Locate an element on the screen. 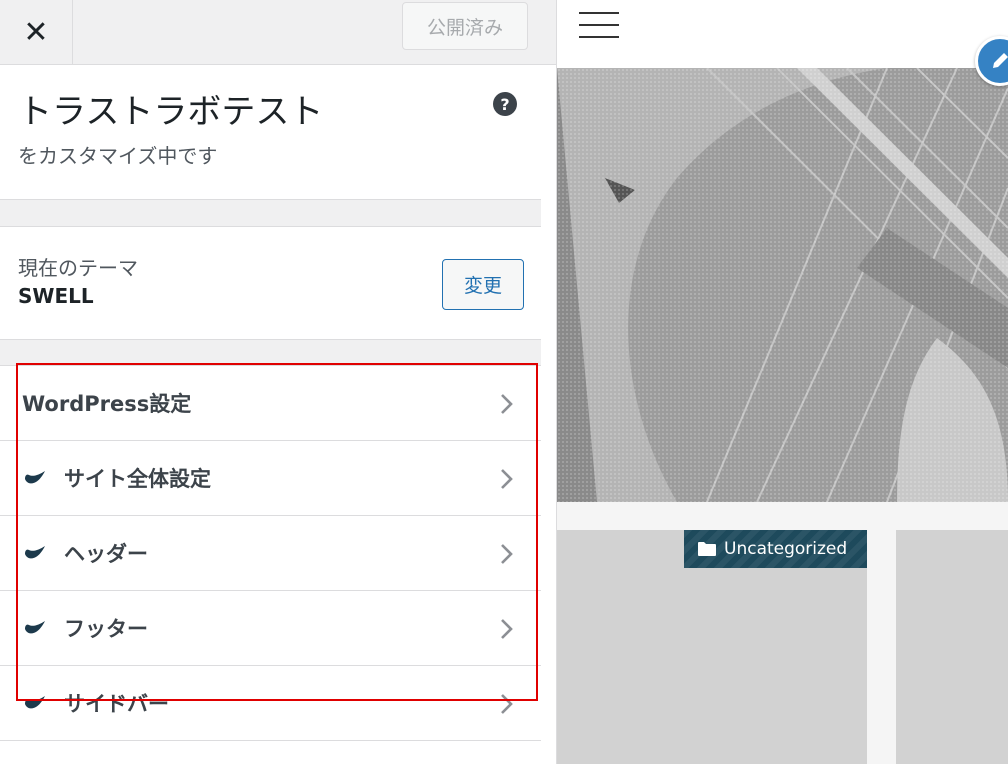 The image size is (1008, 764). menu-item-footer: フッター is located at coordinates (270, 628).